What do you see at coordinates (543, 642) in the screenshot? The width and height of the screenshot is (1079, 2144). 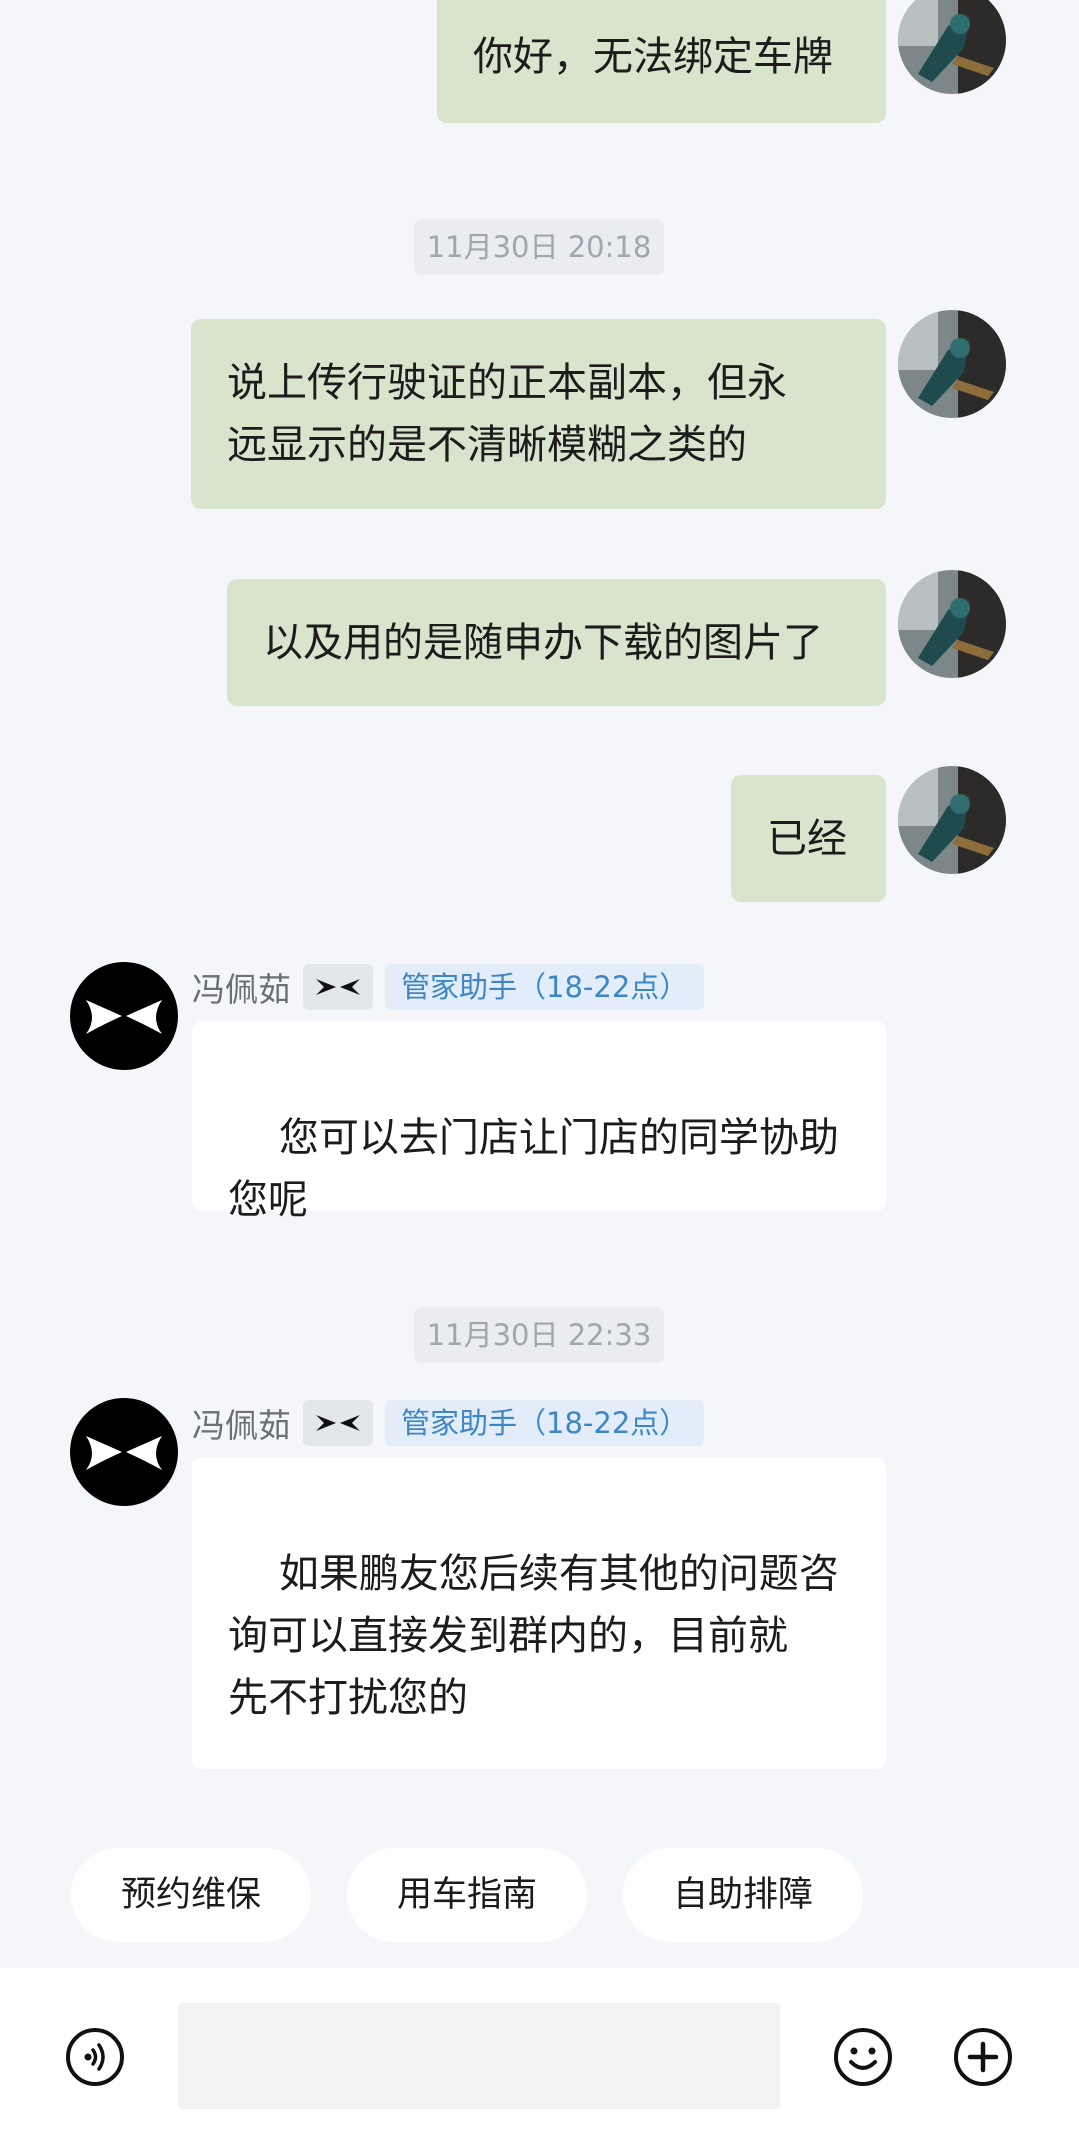 I see `message-text: 以及用的是随申办下载的图片了` at bounding box center [543, 642].